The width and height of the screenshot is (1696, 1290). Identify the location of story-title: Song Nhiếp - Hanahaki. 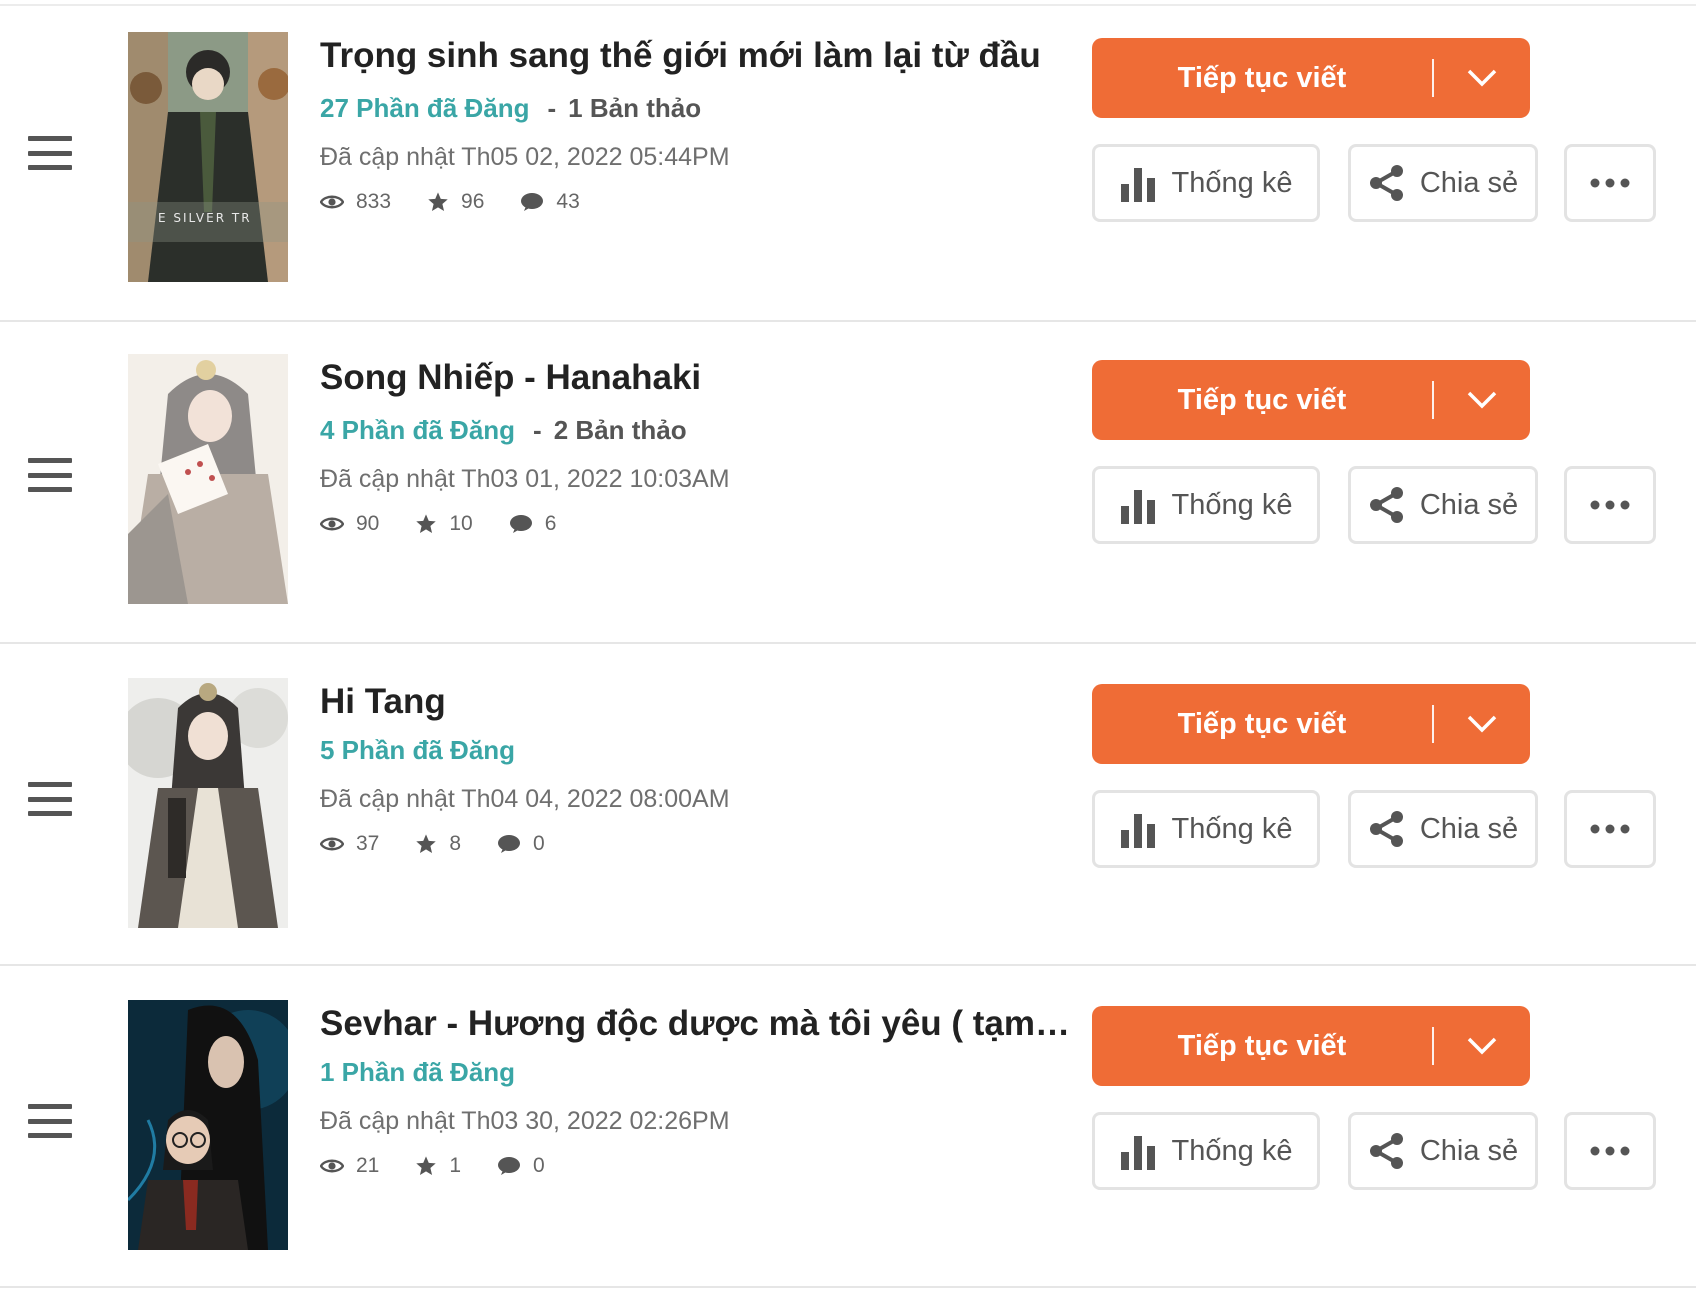
(696, 378).